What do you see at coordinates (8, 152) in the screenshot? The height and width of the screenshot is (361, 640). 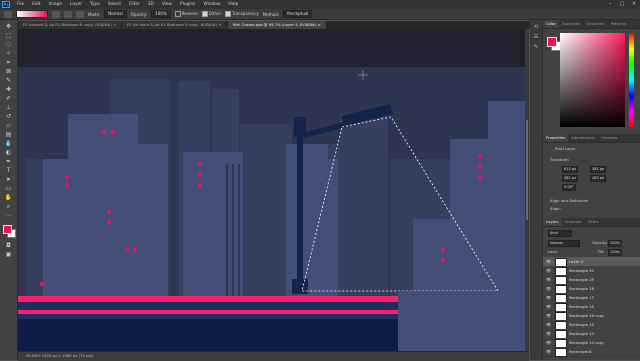 I see `dodge-tool-icon: ◐` at bounding box center [8, 152].